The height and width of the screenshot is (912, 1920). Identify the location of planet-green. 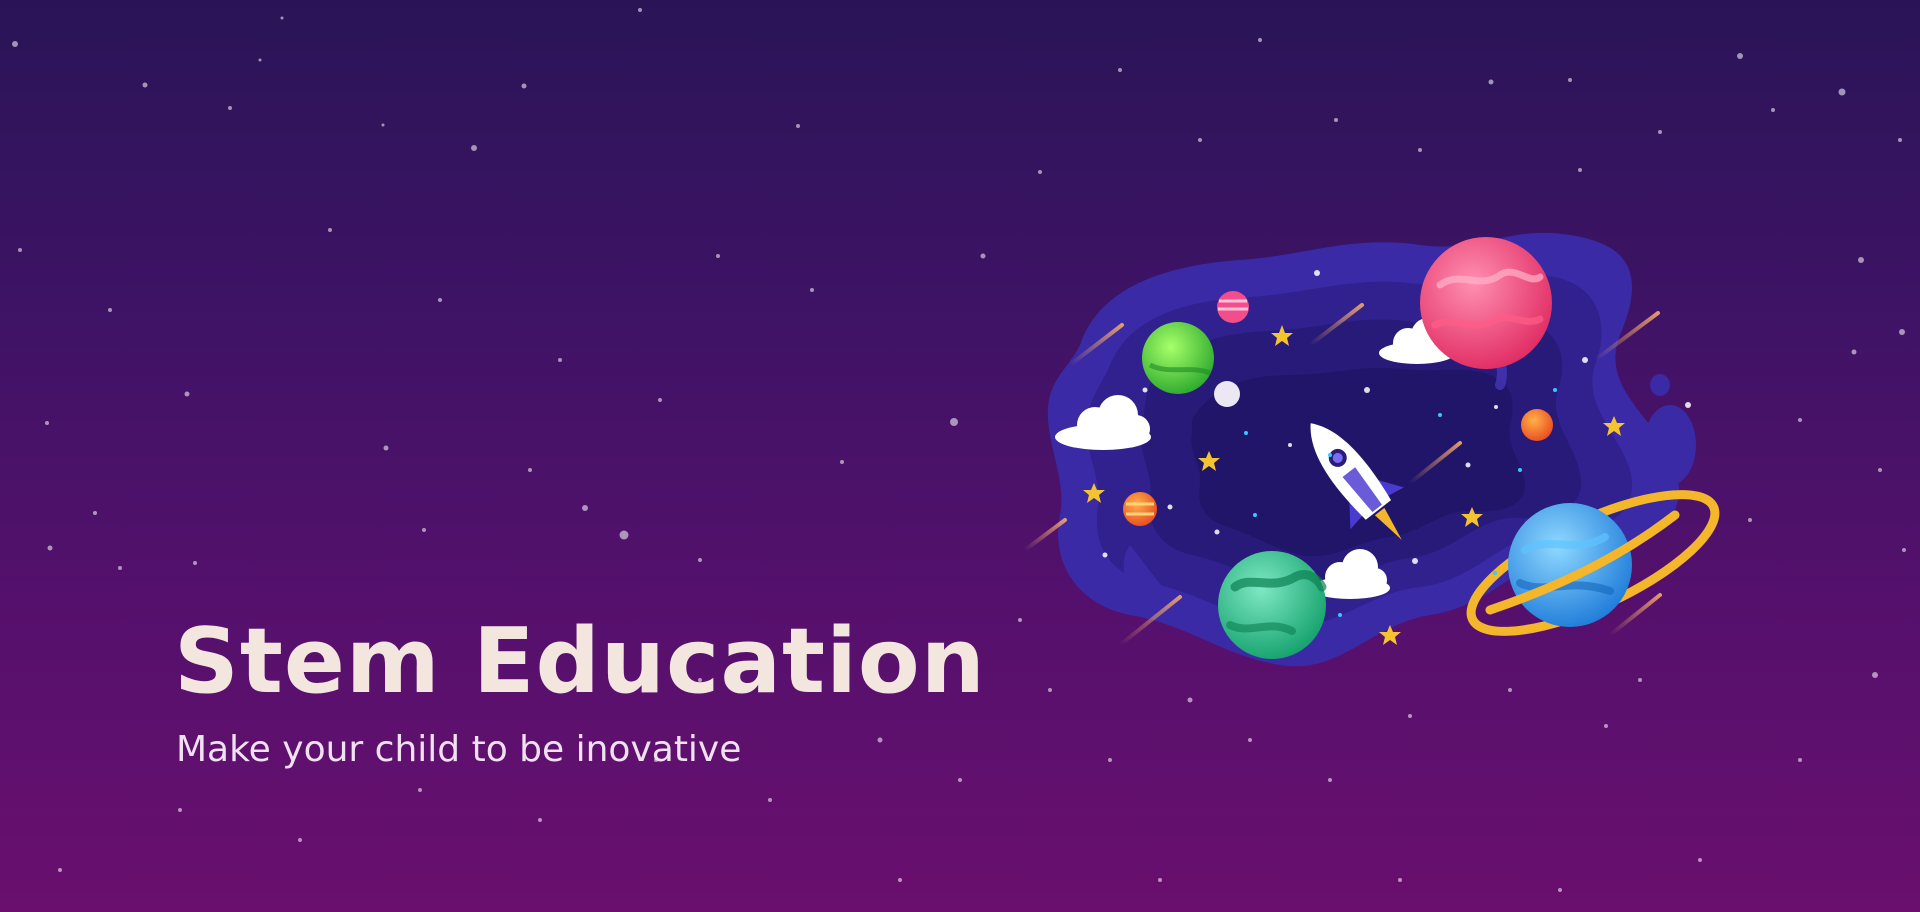
(1178, 358).